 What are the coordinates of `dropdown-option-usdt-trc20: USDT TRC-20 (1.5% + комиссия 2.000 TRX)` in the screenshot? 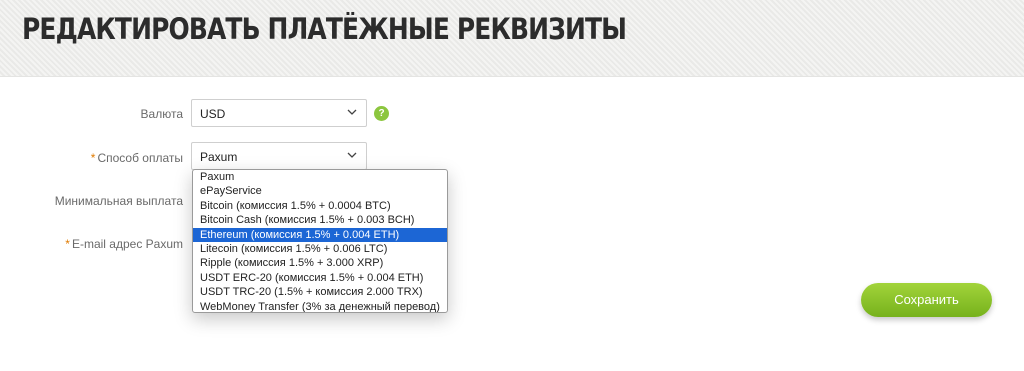 It's located at (320, 292).